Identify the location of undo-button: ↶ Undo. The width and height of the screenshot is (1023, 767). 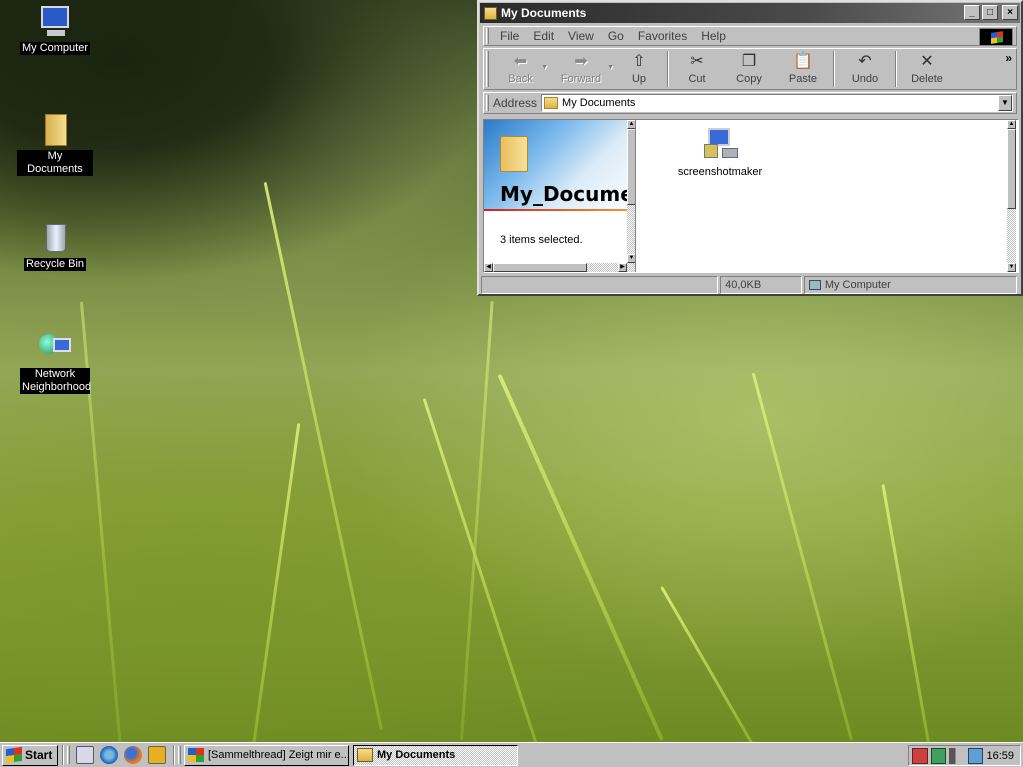
(865, 69).